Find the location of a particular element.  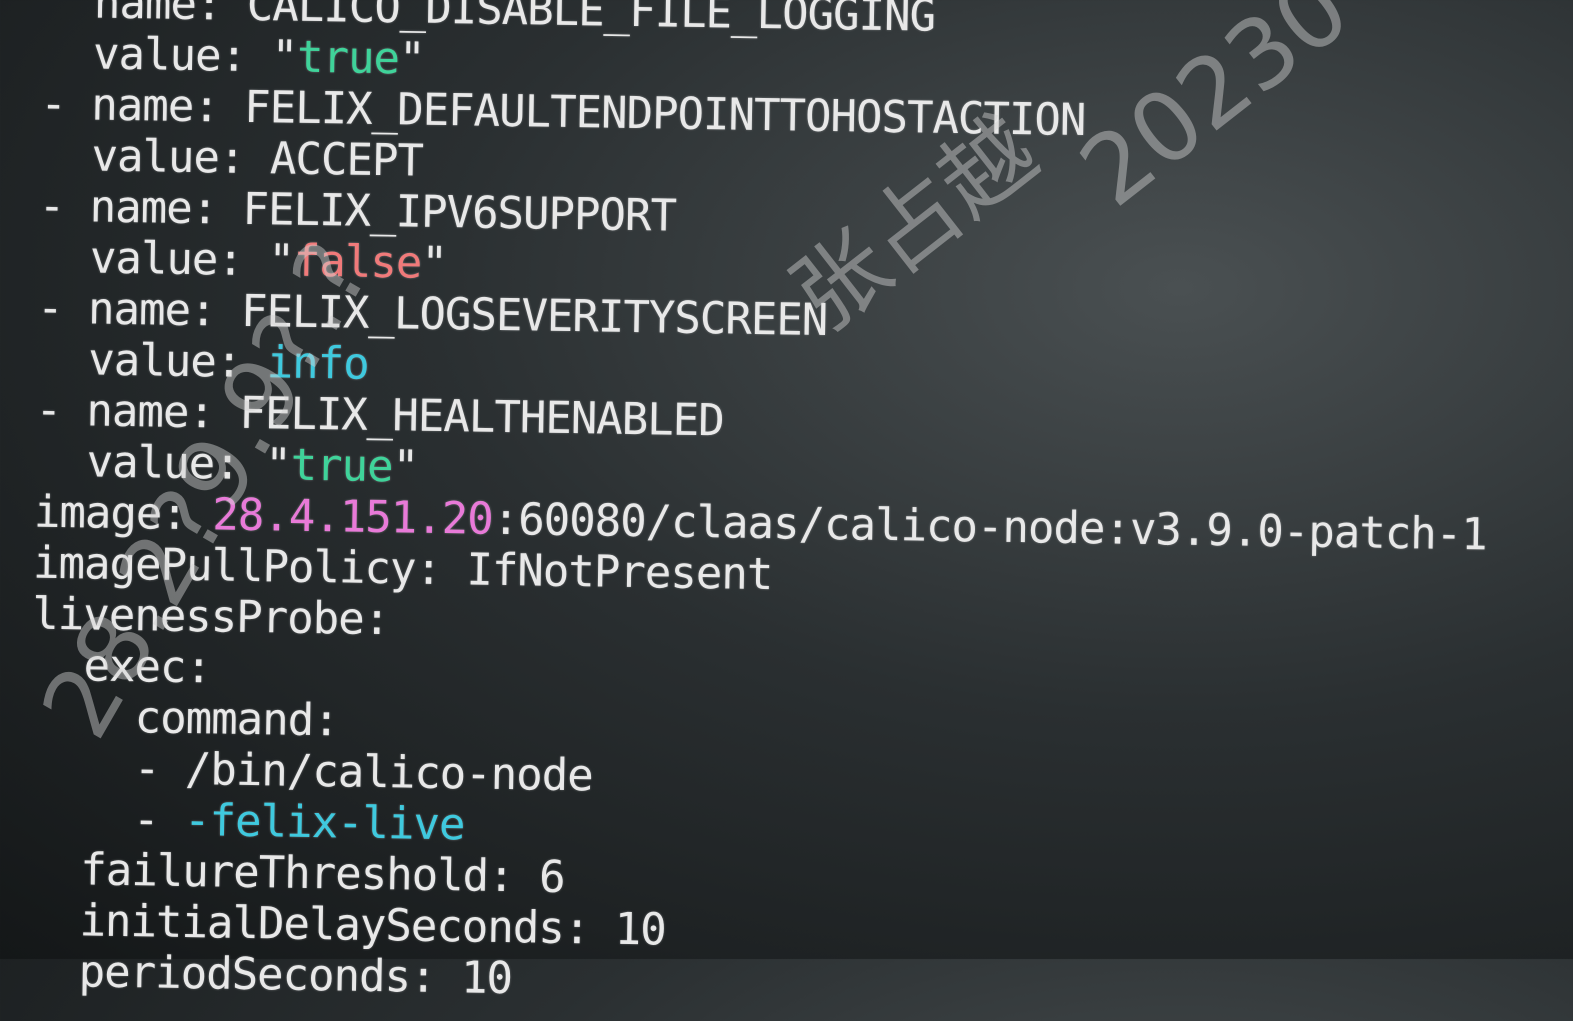

terminal-token: - /bin/calico-node is located at coordinates (363, 772).